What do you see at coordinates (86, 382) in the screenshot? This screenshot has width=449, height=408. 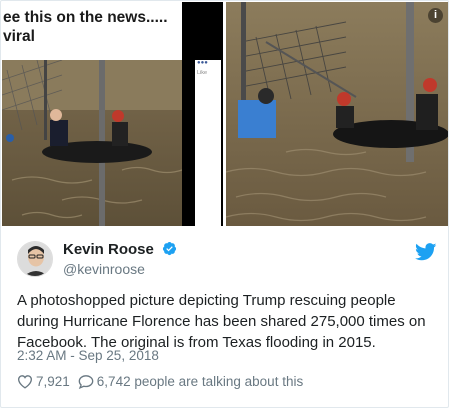 I see `speech-bubble-icon` at bounding box center [86, 382].